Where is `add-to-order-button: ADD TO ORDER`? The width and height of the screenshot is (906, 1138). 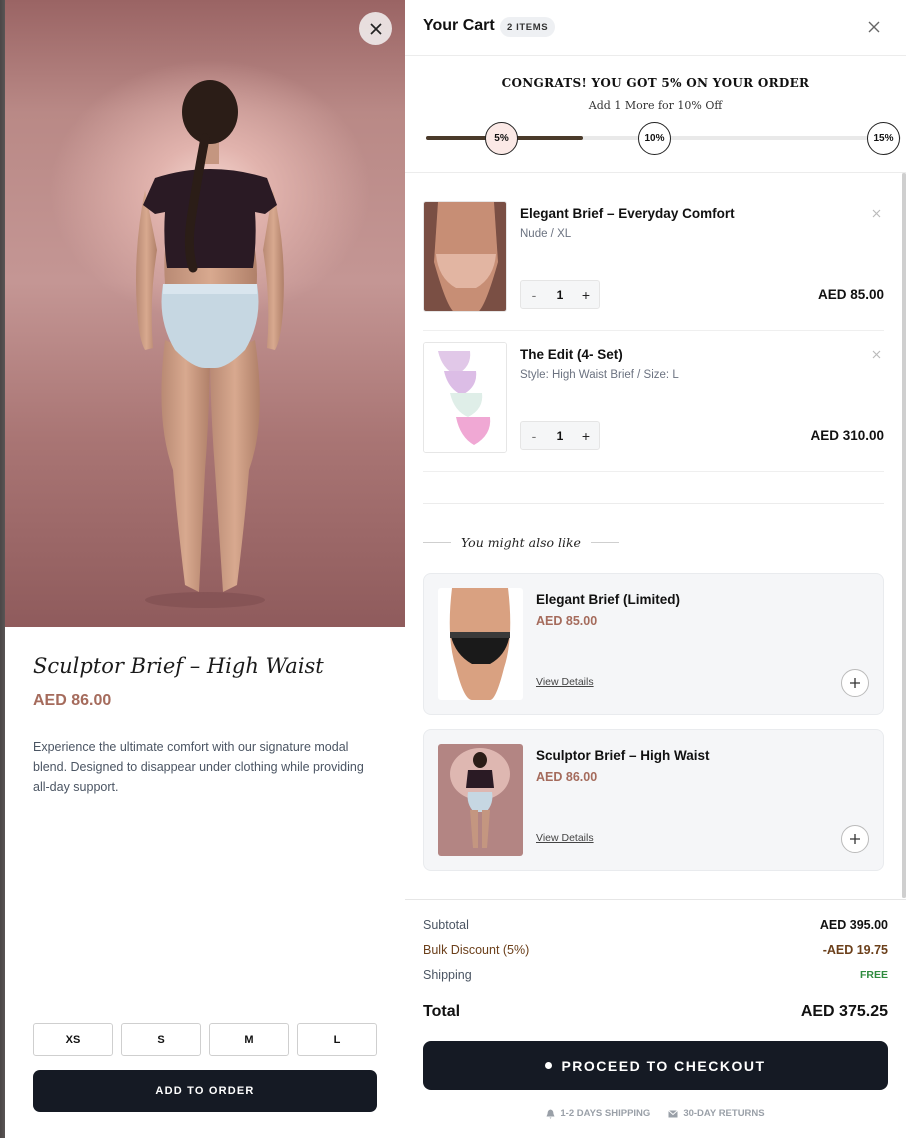
add-to-order-button: ADD TO ORDER is located at coordinates (205, 1091).